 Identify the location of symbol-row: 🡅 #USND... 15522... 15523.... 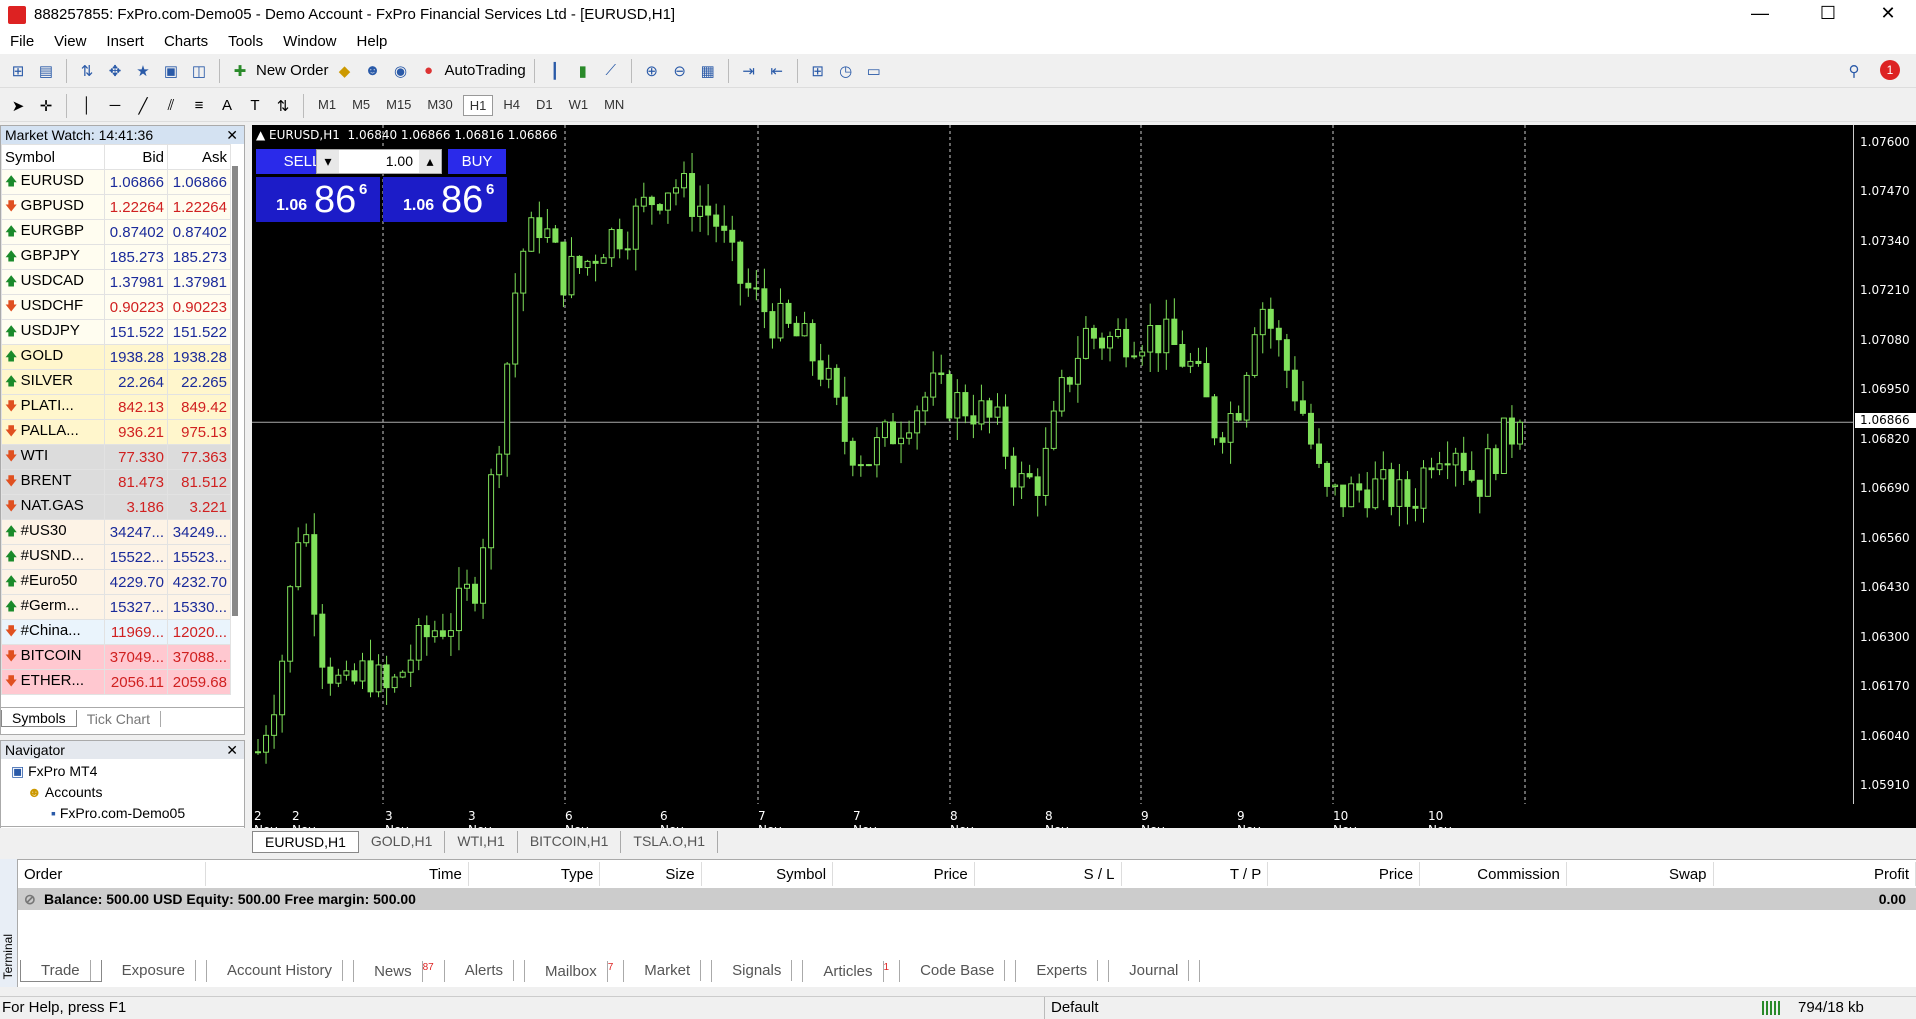
(116, 557).